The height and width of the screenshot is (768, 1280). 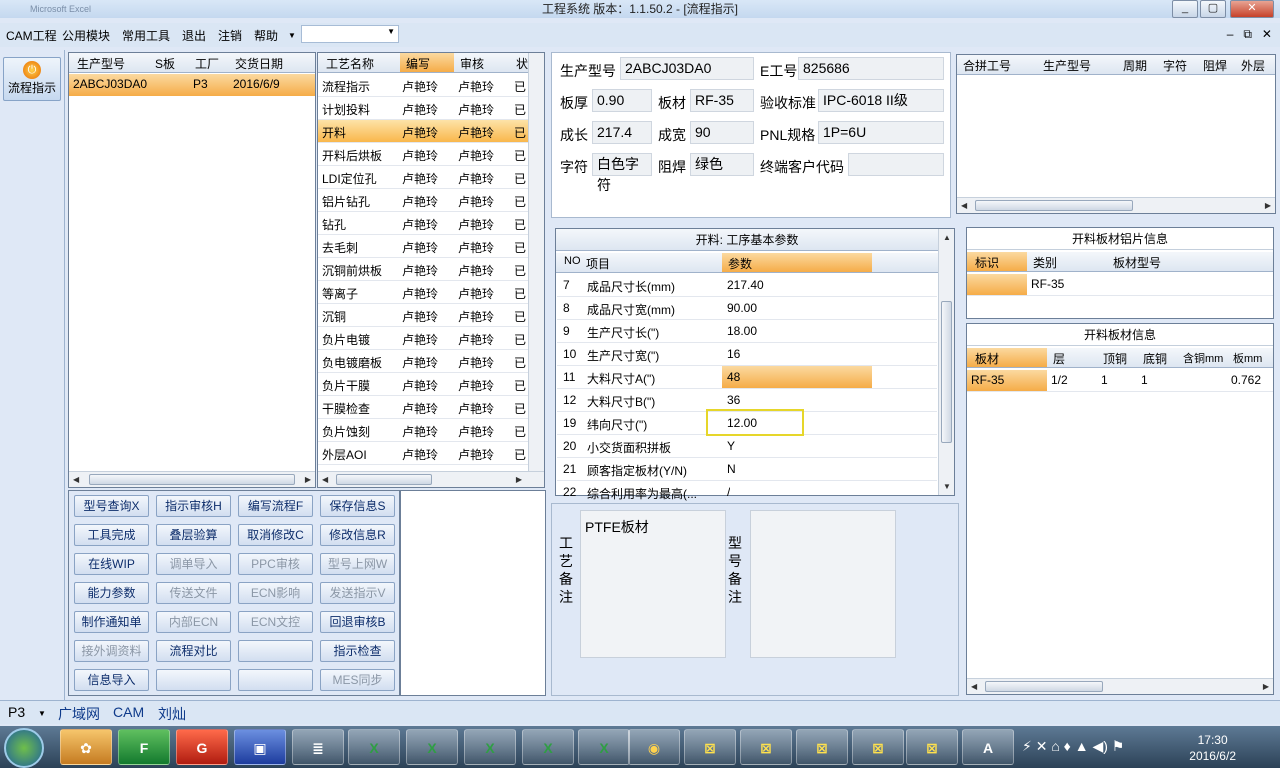 I want to click on action-button: 叠层验算, so click(x=193, y=535).